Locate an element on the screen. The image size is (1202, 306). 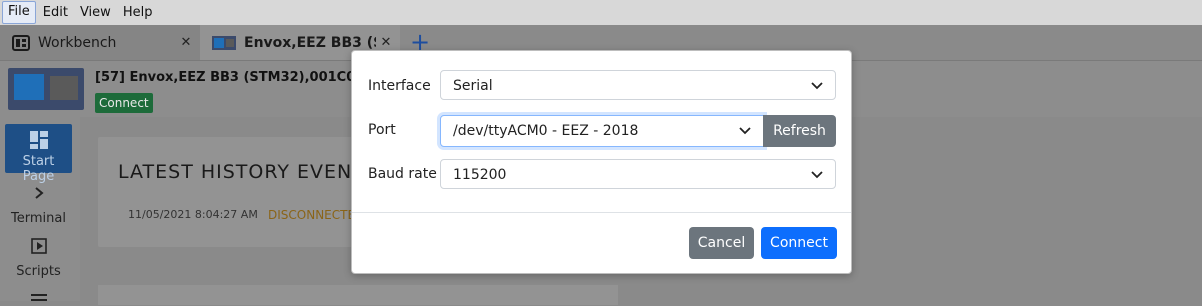
menu-help: Help is located at coordinates (138, 12).